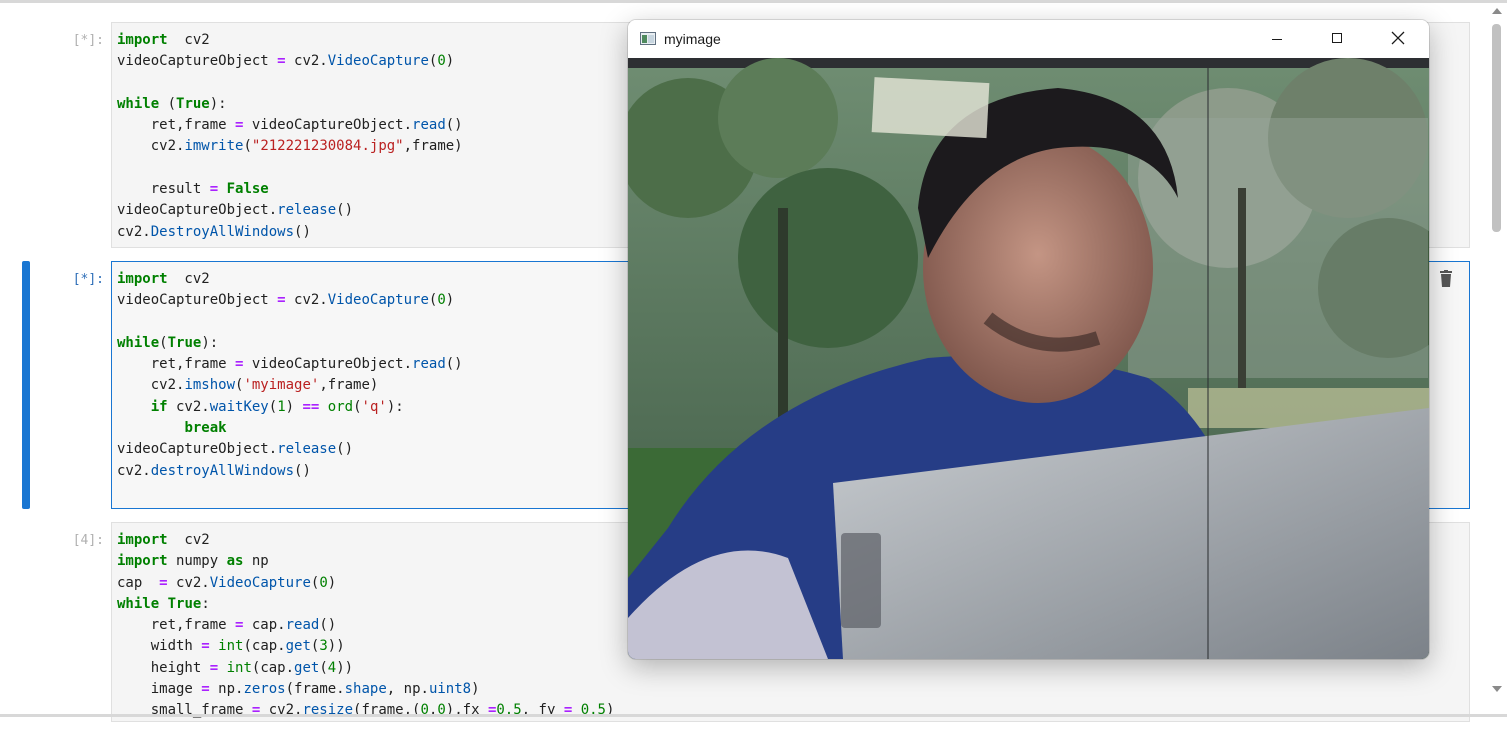 The height and width of the screenshot is (729, 1507). I want to click on code-line: height = int(cap.get(4)), so click(235, 668).